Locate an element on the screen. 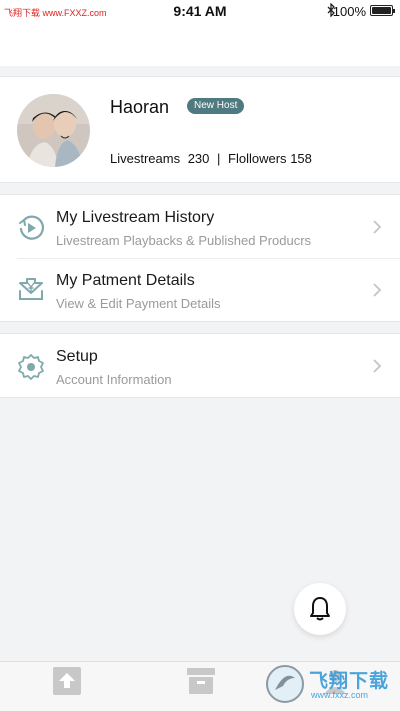  upload-icon is located at coordinates (67, 681).